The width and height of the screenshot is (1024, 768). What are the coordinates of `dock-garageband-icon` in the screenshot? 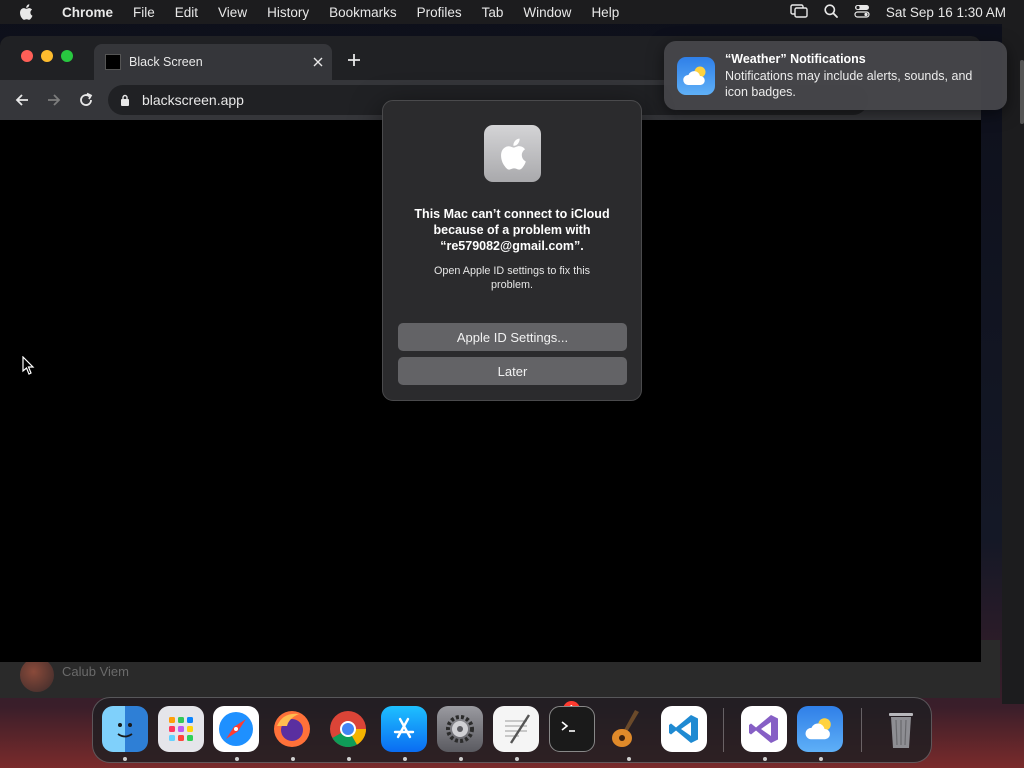 It's located at (628, 729).